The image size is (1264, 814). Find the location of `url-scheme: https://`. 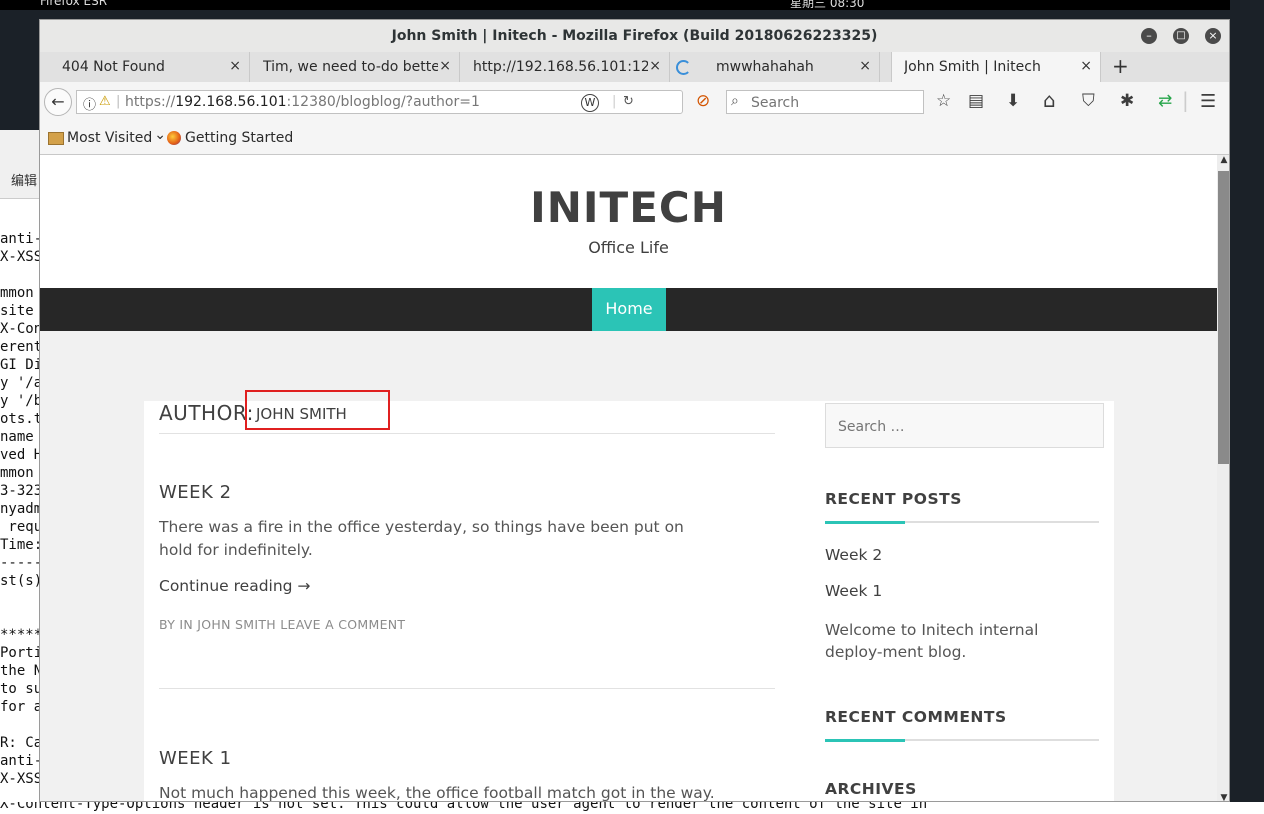

url-scheme: https:// is located at coordinates (150, 102).